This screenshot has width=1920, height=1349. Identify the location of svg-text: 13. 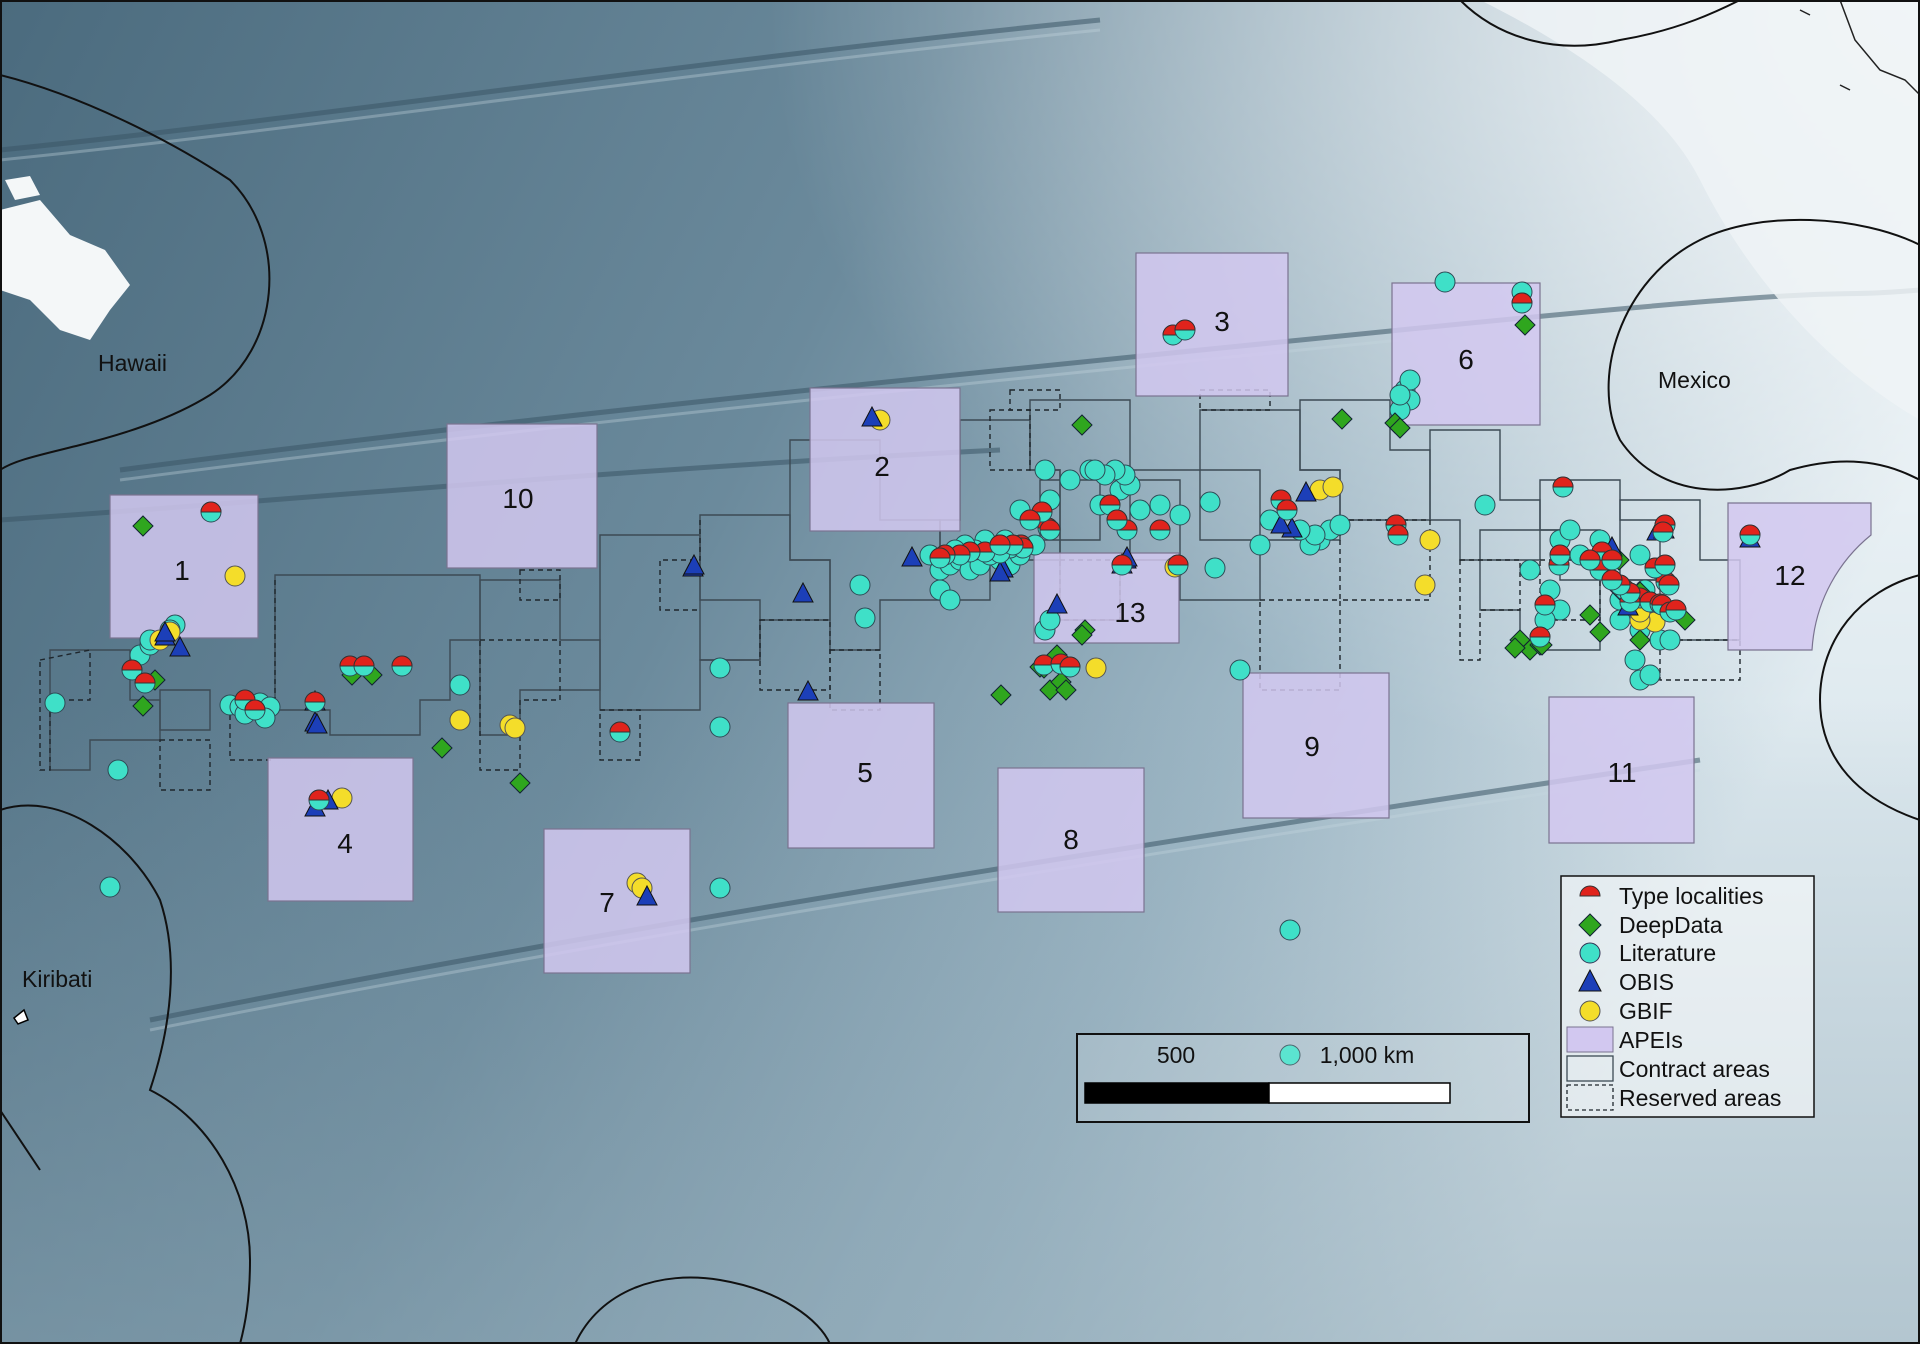
(1129, 612).